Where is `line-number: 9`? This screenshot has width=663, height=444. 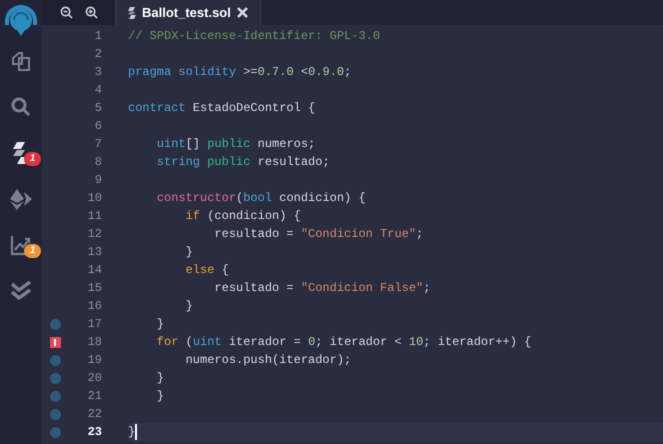 line-number: 9 is located at coordinates (98, 180).